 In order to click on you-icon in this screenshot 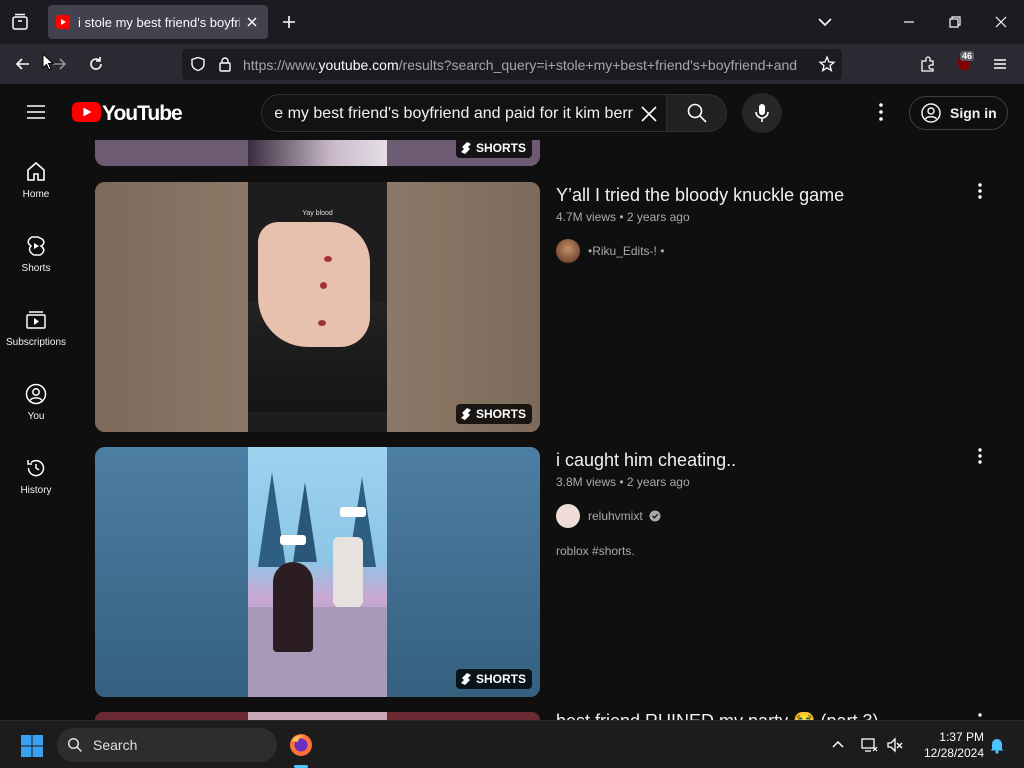, I will do `click(36, 394)`.